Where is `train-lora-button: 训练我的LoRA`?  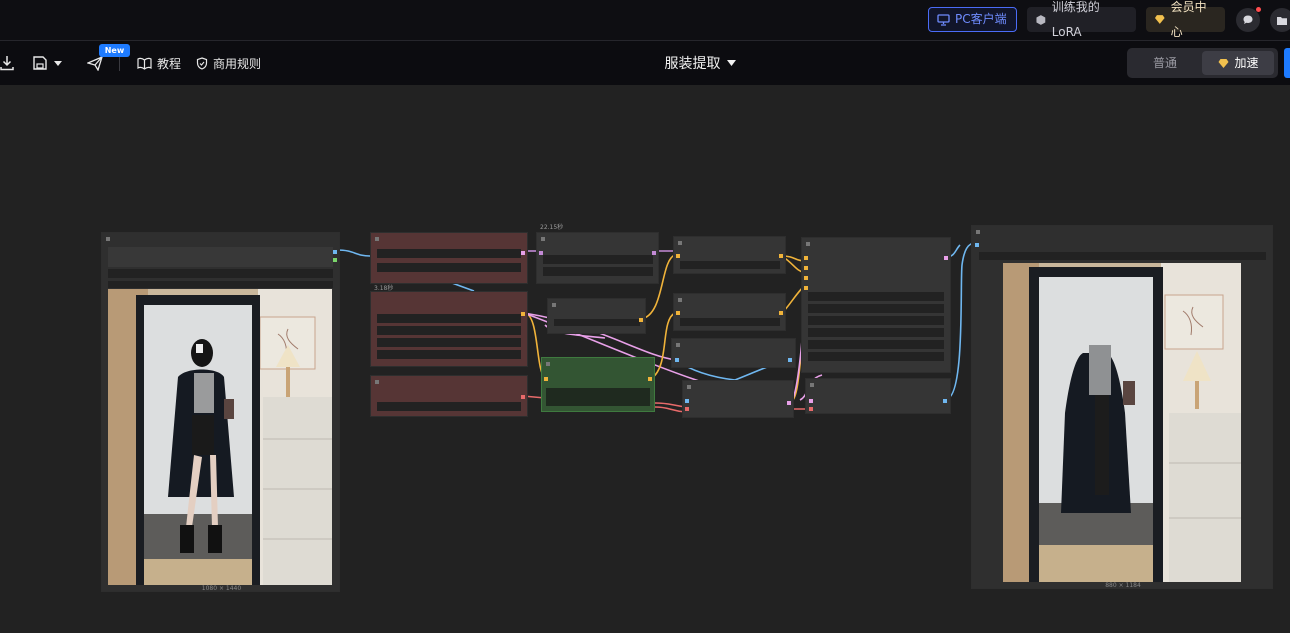
train-lora-button: 训练我的LoRA is located at coordinates (1081, 19).